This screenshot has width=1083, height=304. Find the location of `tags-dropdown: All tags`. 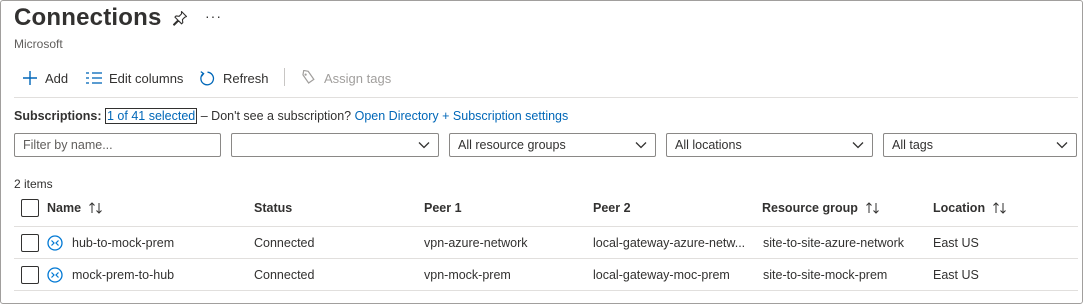

tags-dropdown: All tags is located at coordinates (980, 145).